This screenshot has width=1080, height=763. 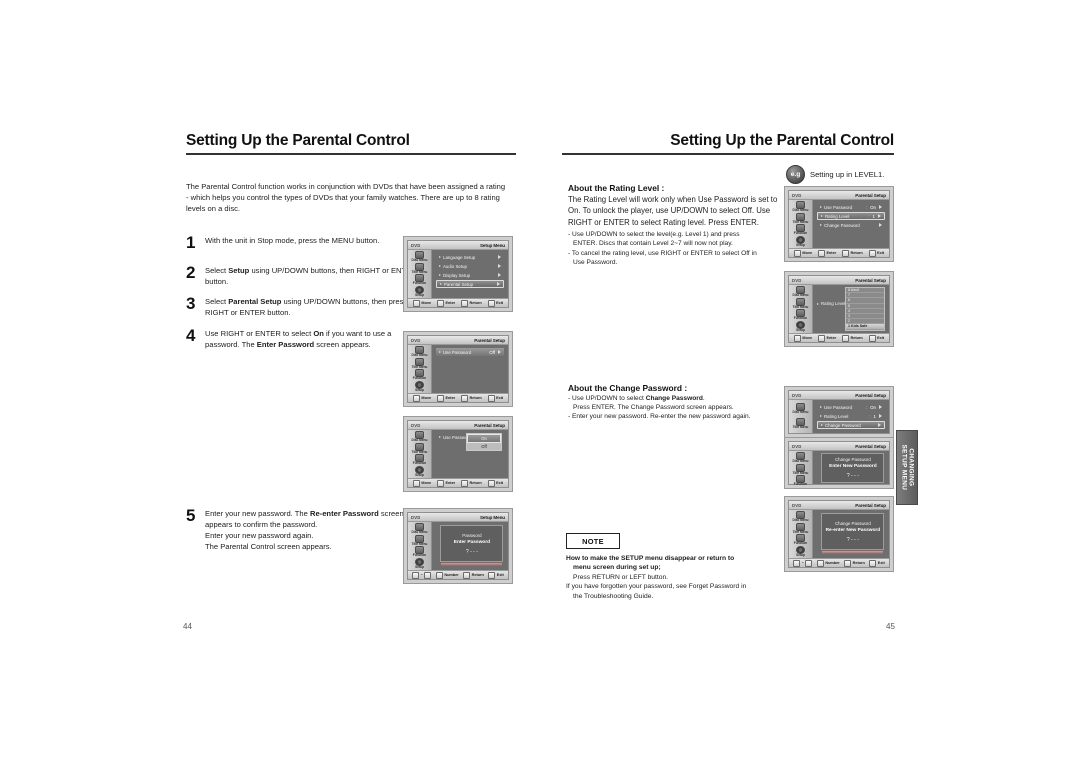 I want to click on use-password-dropdown: On Off, so click(x=484, y=442).